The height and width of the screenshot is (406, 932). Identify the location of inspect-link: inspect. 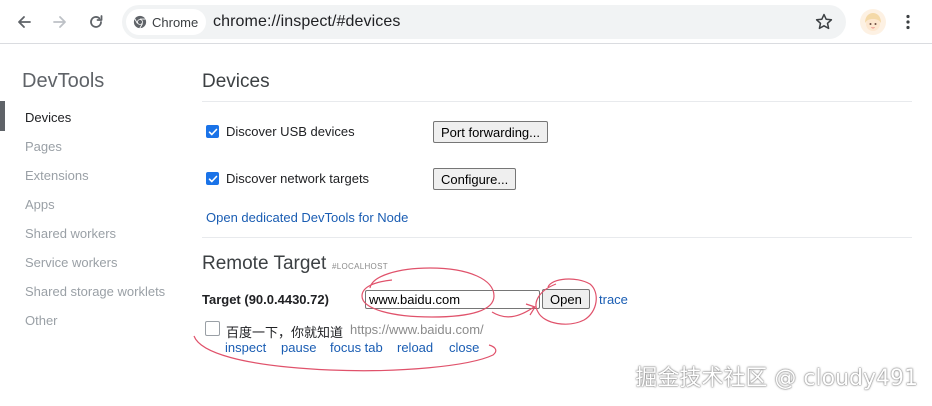
(245, 347).